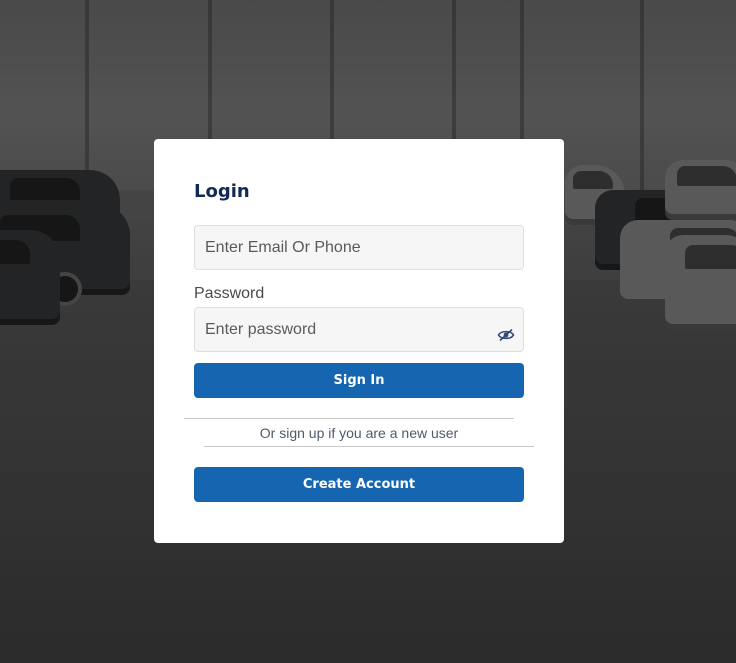 The image size is (736, 663). Describe the element at coordinates (359, 484) in the screenshot. I see `create-account-button: Create Account` at that location.